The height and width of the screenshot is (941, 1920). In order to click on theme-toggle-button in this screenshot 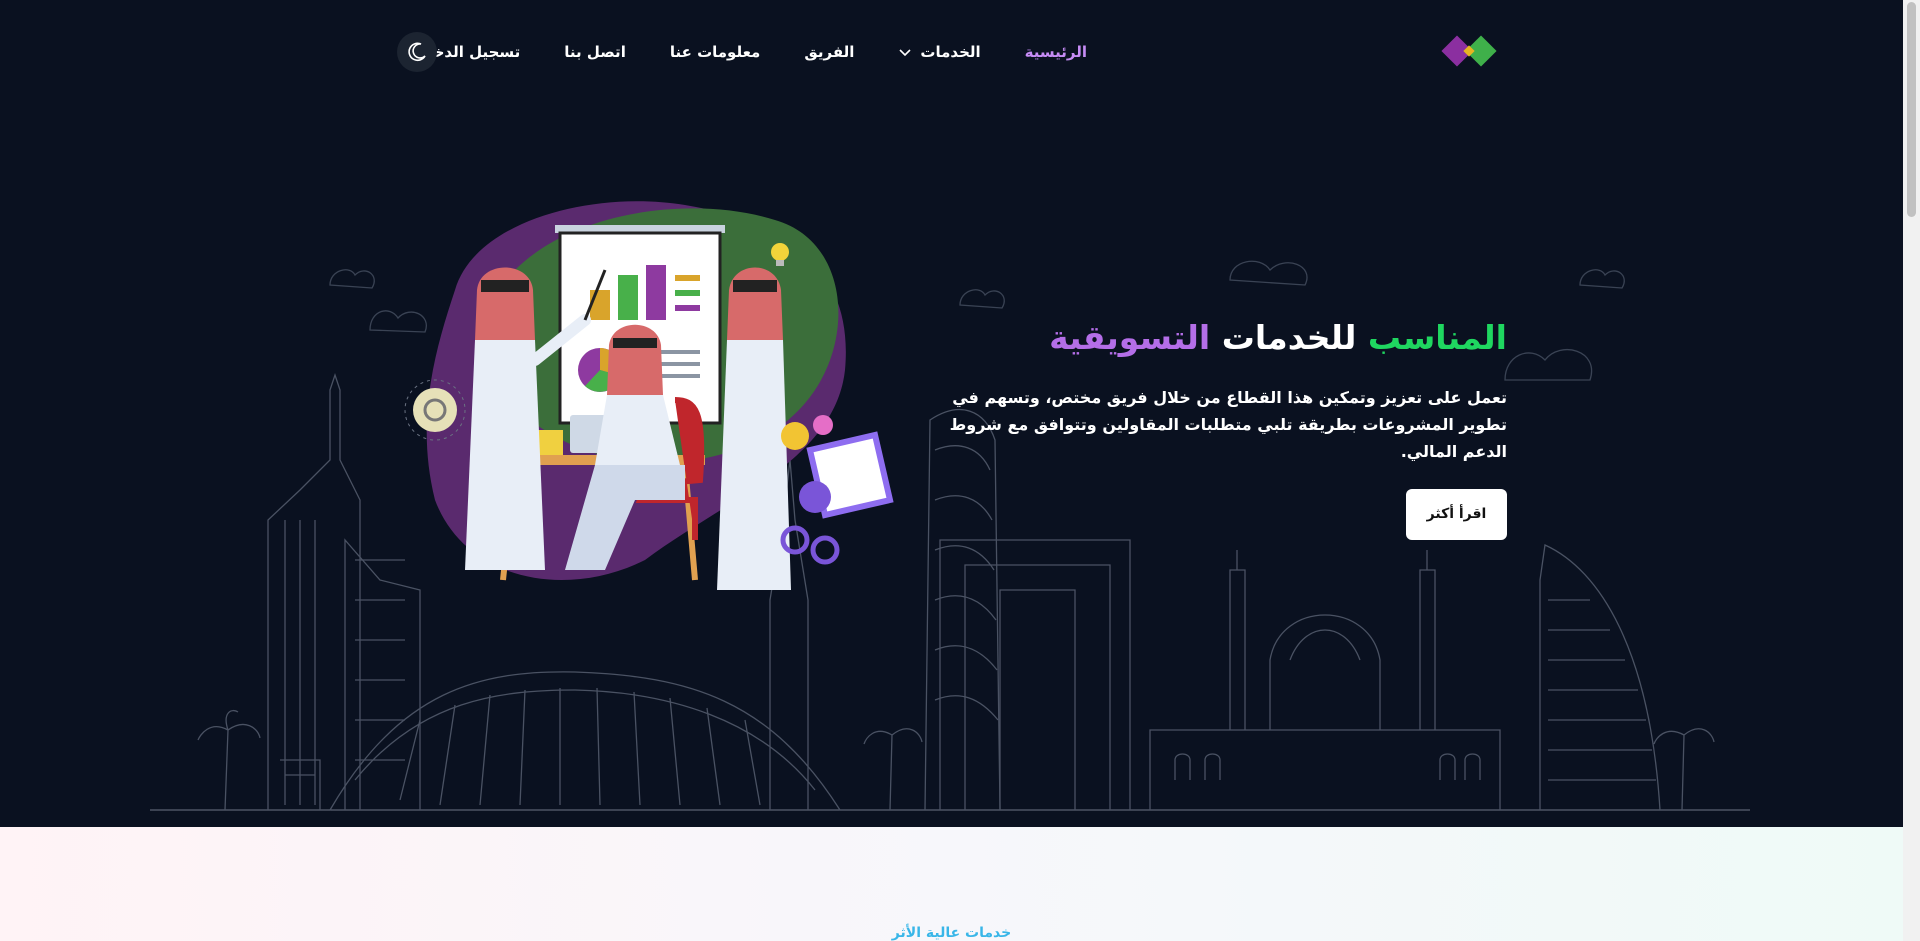, I will do `click(417, 52)`.